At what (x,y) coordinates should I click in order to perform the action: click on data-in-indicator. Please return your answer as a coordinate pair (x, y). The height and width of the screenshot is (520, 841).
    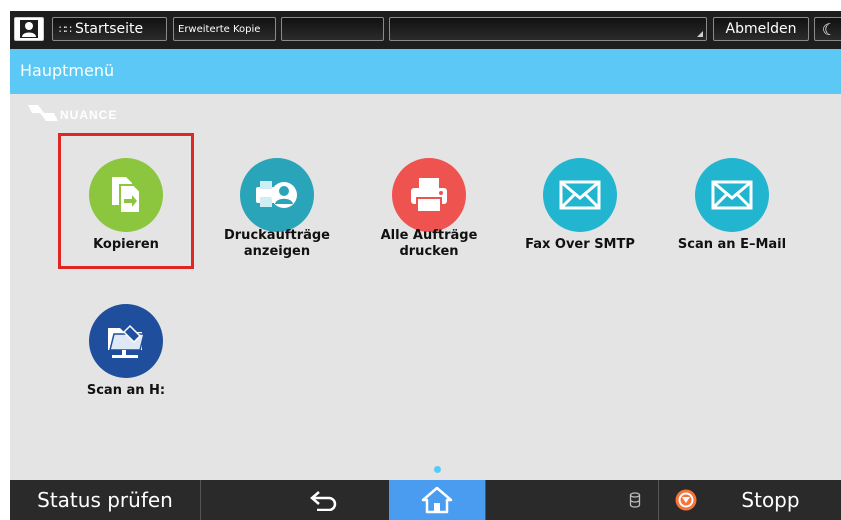
    Looking at the image, I should click on (635, 500).